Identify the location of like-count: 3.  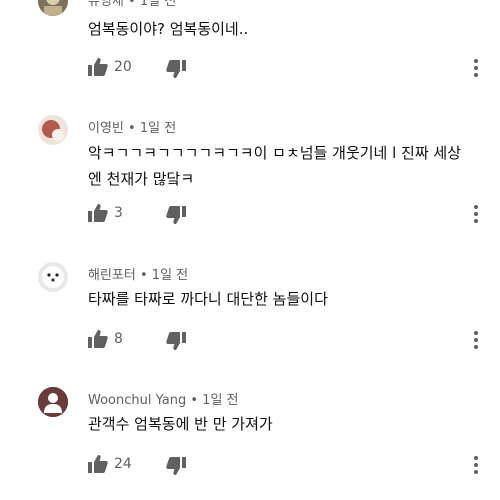
(118, 213).